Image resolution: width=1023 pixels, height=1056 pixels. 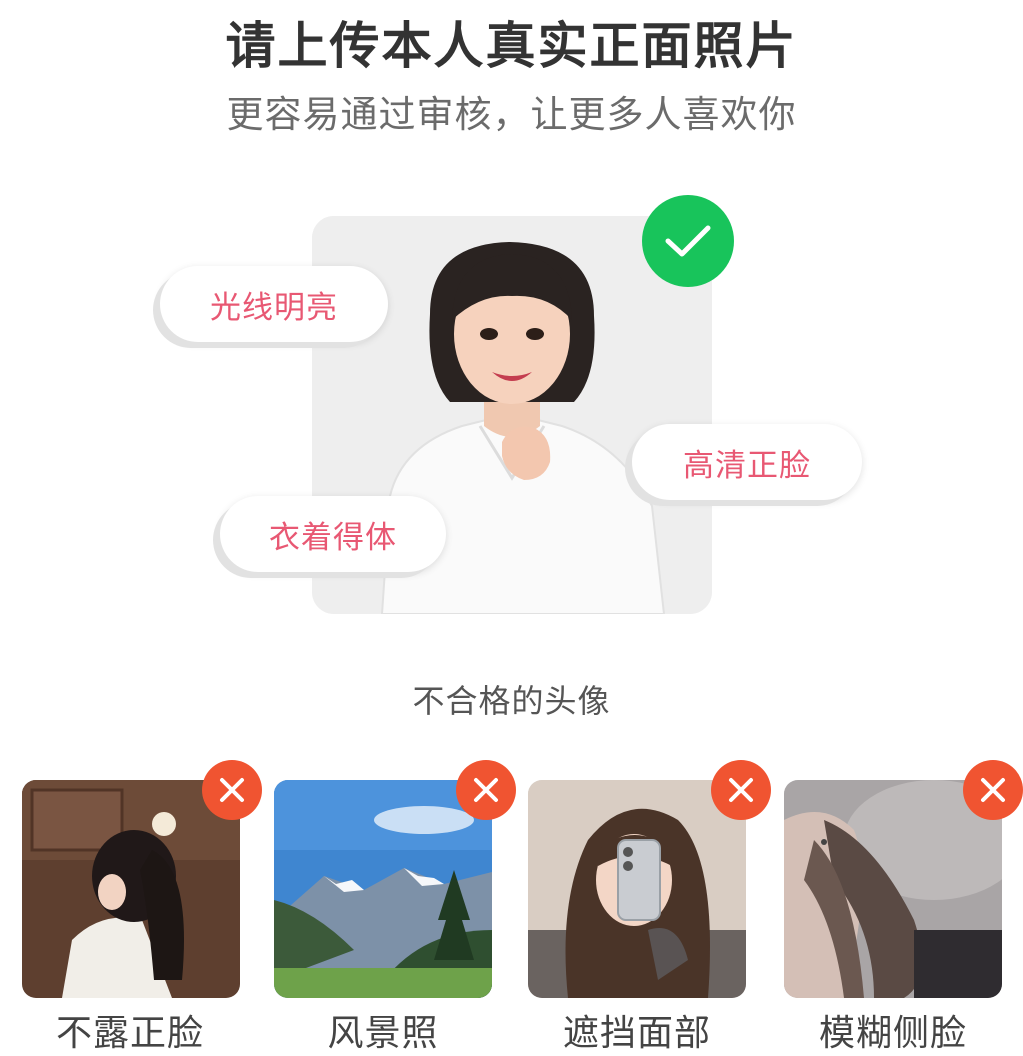 What do you see at coordinates (747, 462) in the screenshot?
I see `tip-badge-clarity: 高清正脸` at bounding box center [747, 462].